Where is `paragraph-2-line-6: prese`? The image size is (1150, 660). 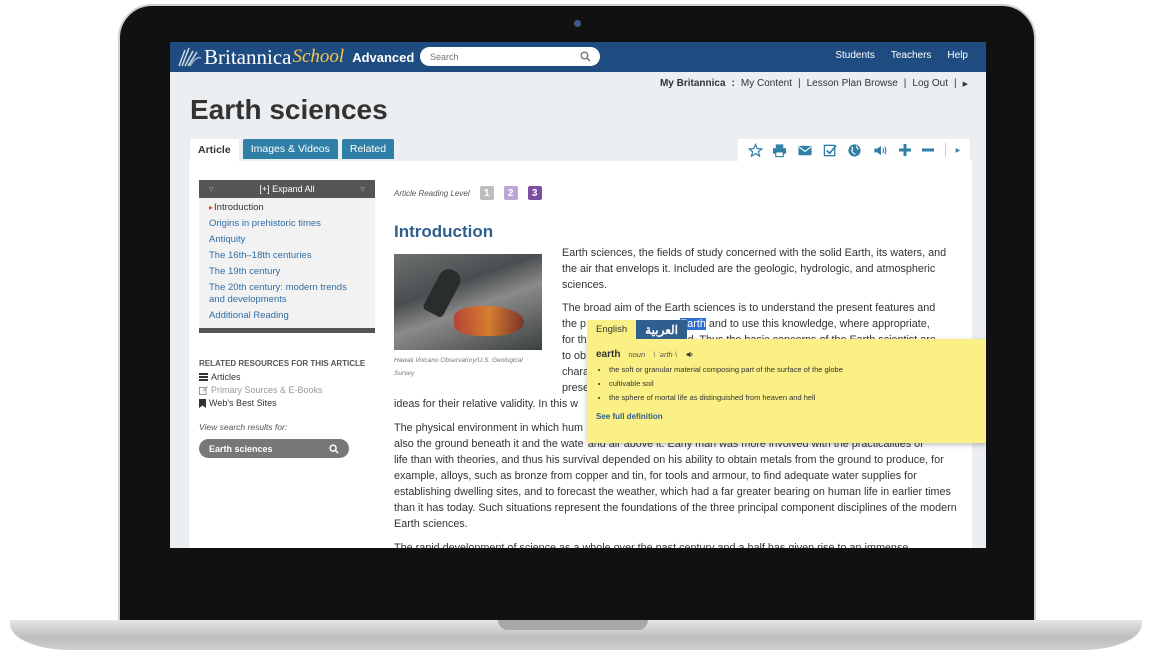 paragraph-2-line-6: prese is located at coordinates (576, 388).